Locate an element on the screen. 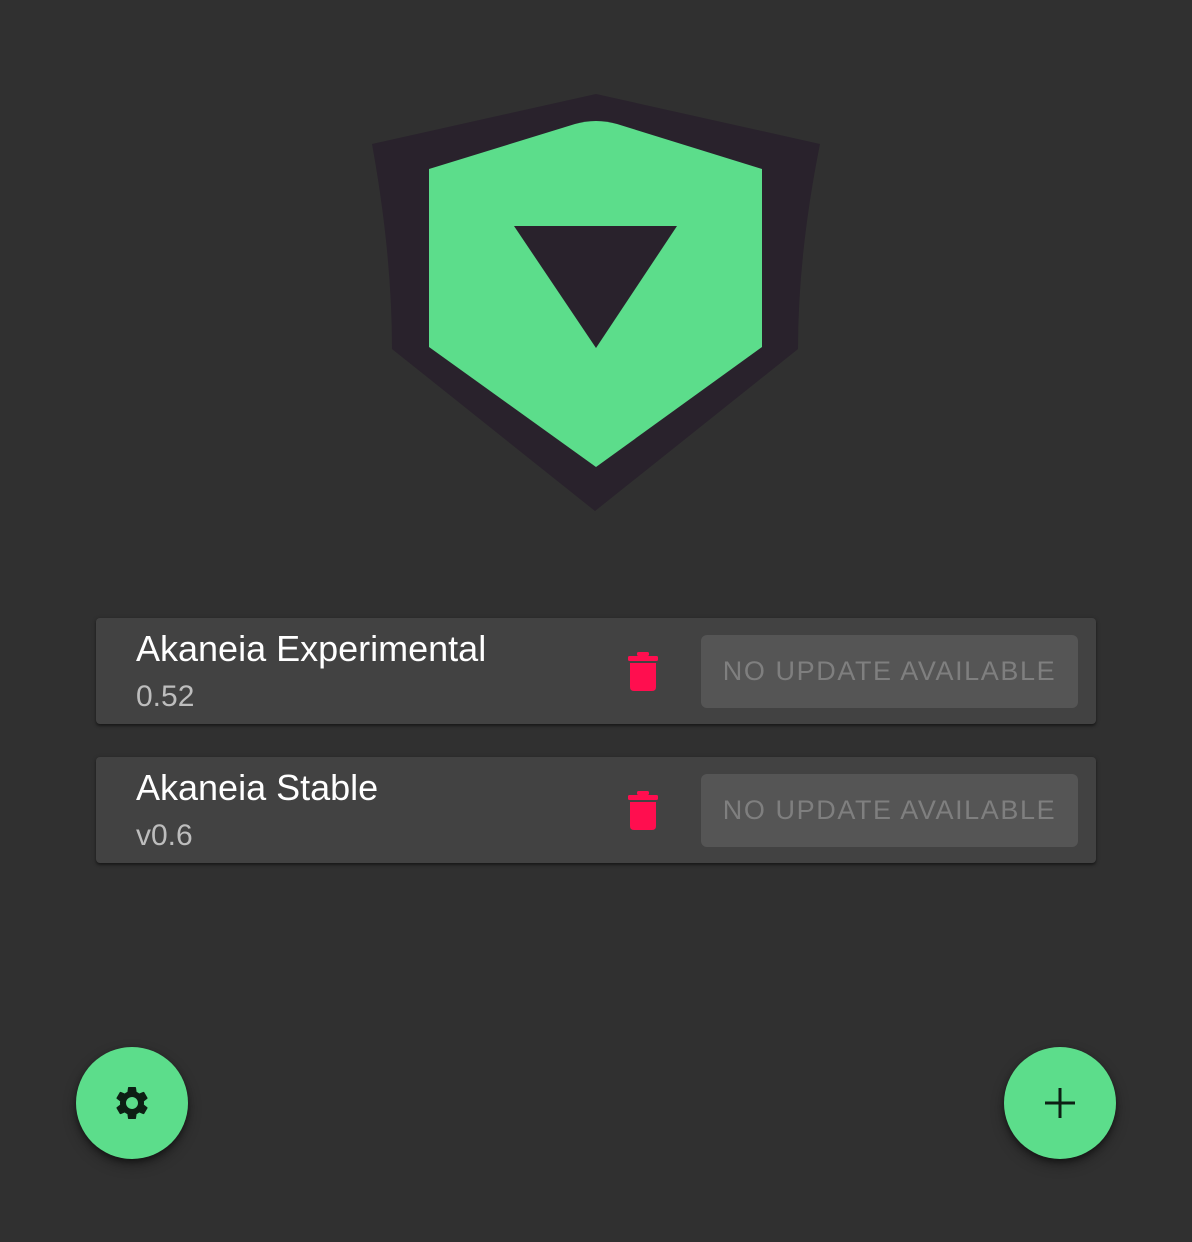 Image resolution: width=1192 pixels, height=1242 pixels. game-card: Akaneia Stable v0.6 NO UPDATE AVAILABLE is located at coordinates (596, 810).